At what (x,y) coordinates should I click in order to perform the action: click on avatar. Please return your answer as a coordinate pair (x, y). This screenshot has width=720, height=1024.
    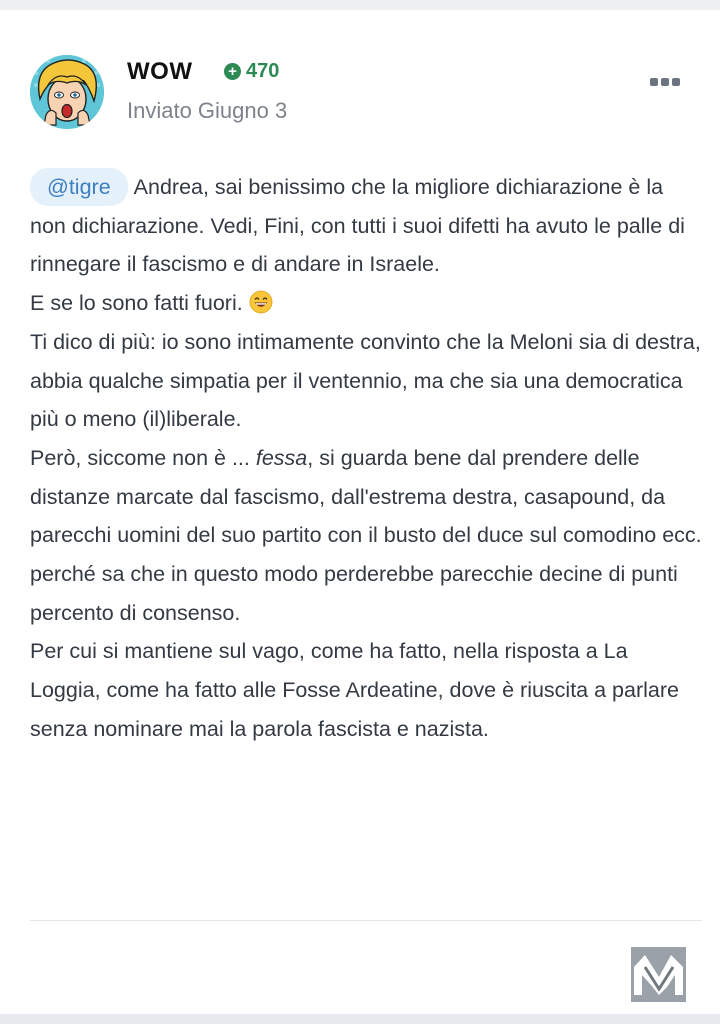
    Looking at the image, I should click on (67, 92).